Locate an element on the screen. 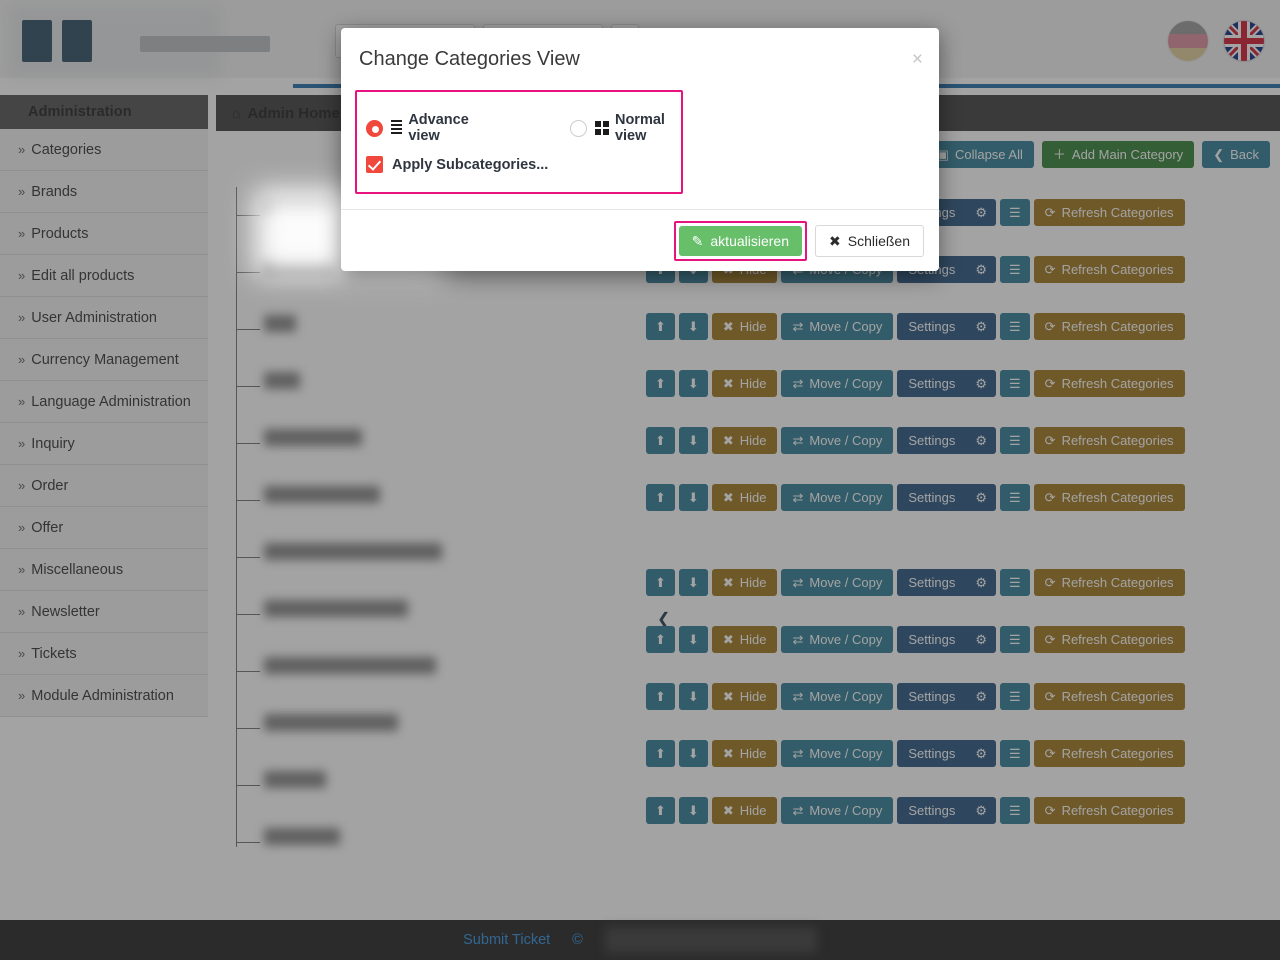 The height and width of the screenshot is (960, 1280). update-button: ✎ aktualisieren is located at coordinates (740, 240).